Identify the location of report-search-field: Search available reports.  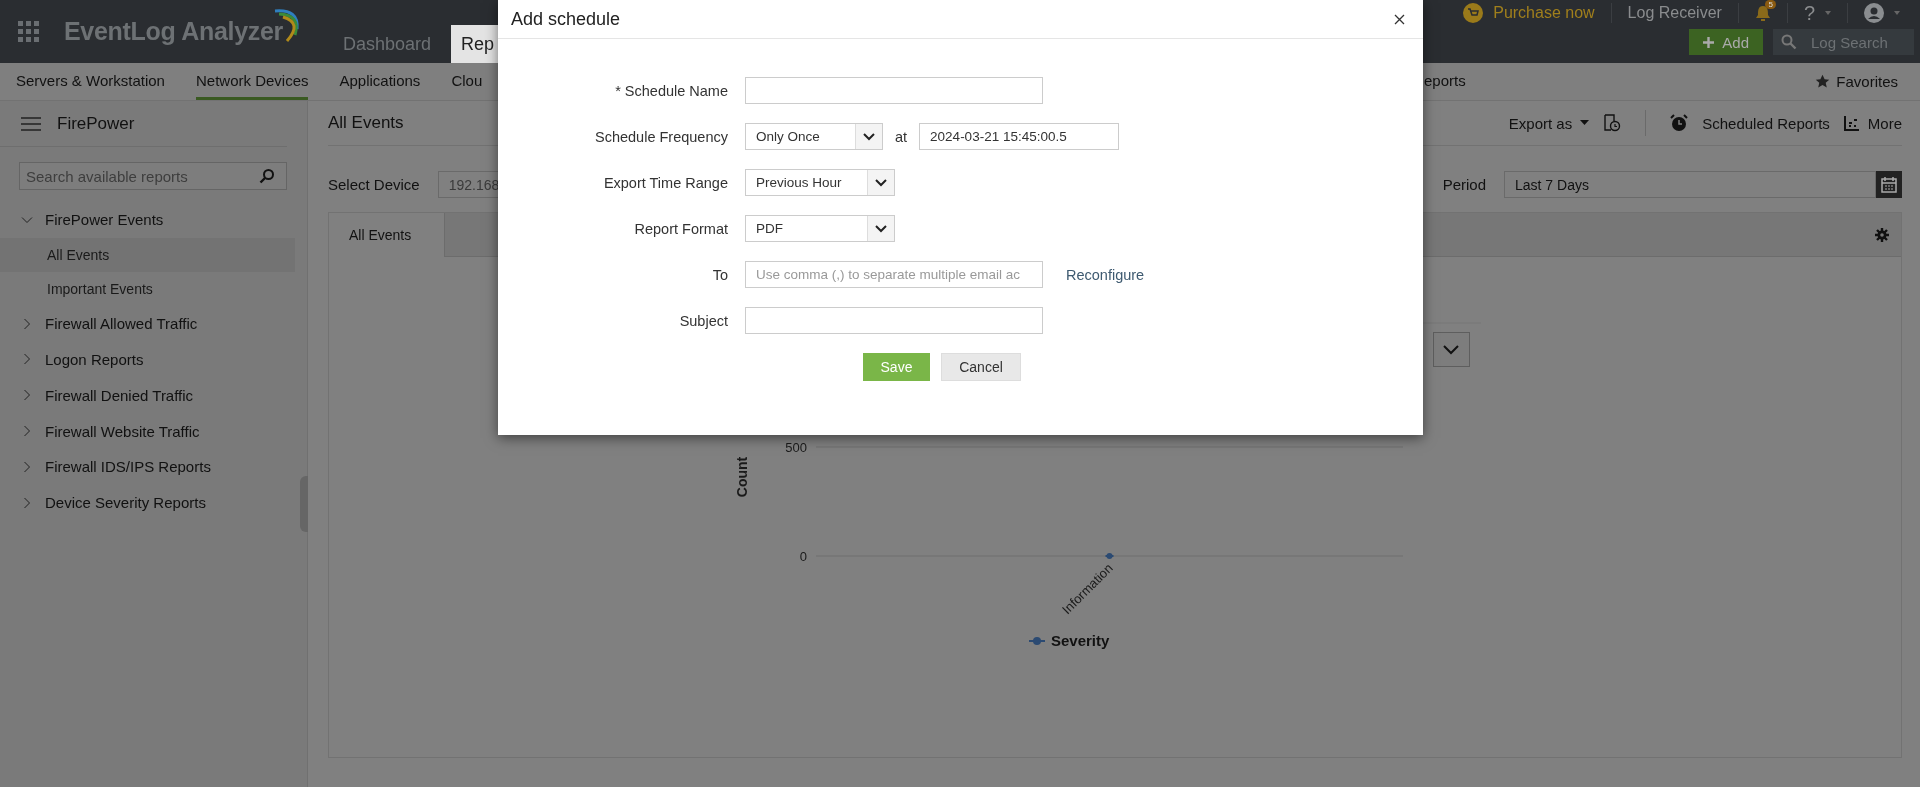
(153, 176).